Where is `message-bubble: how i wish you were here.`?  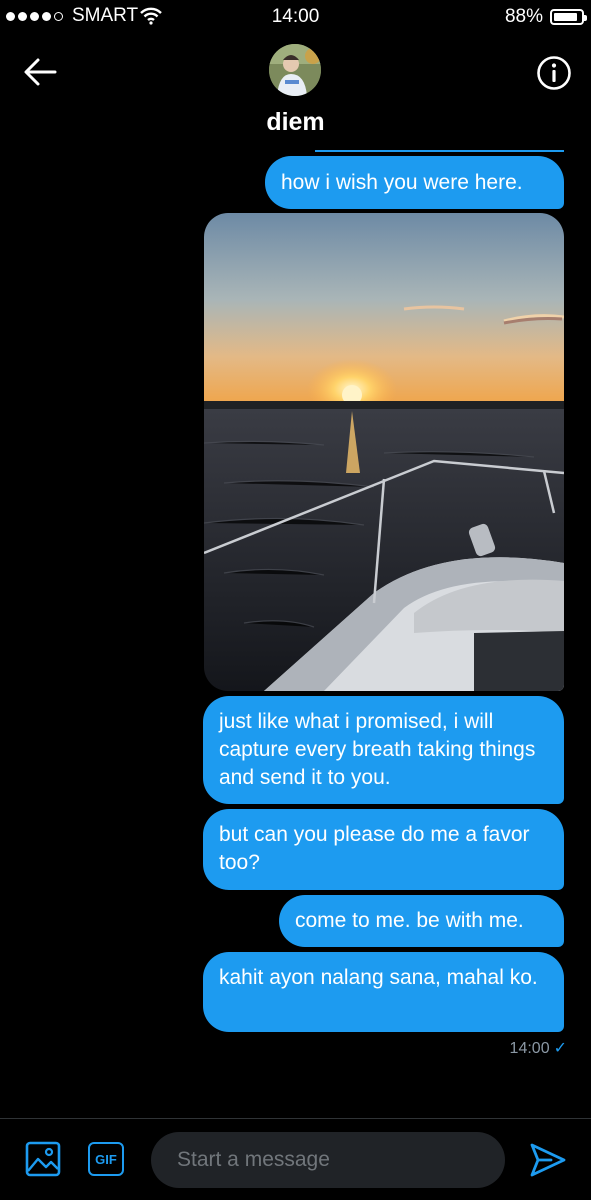
message-bubble: how i wish you were here. is located at coordinates (414, 182).